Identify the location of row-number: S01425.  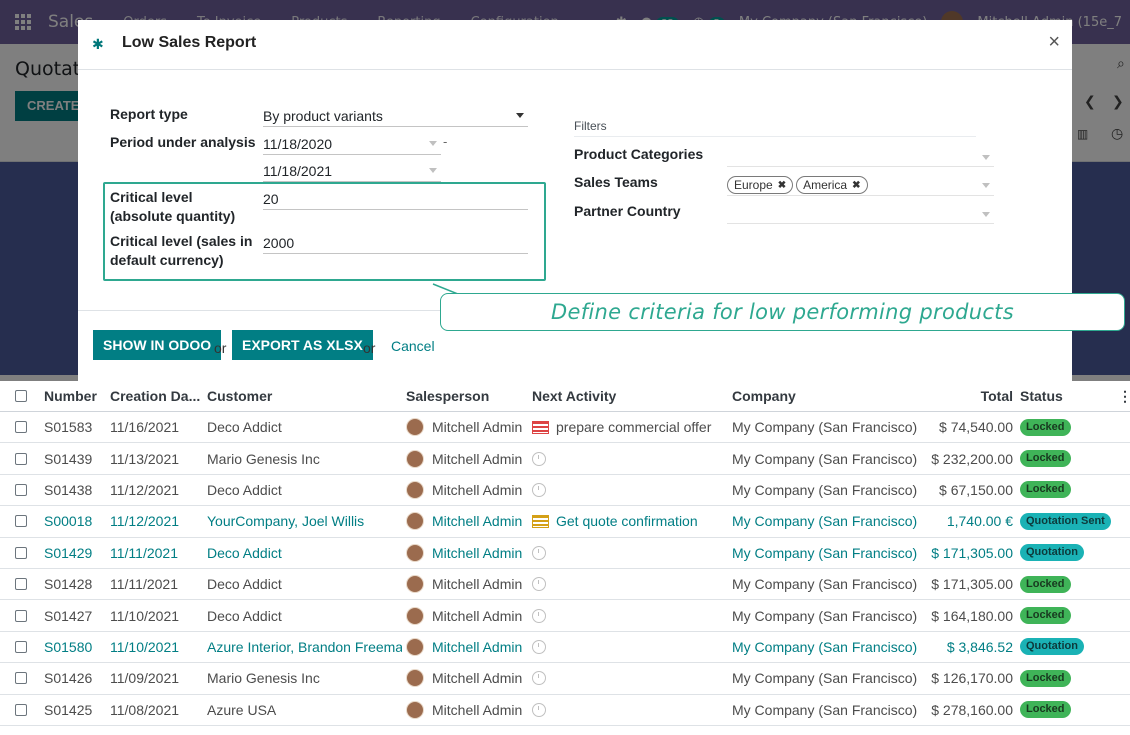
(68, 709).